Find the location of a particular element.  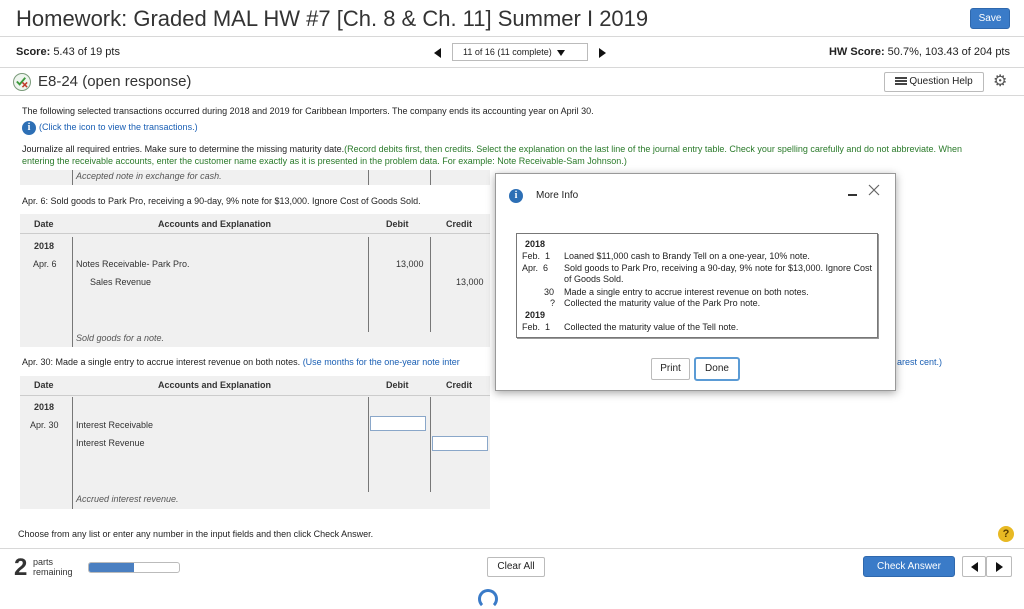

help-icon: ? is located at coordinates (1006, 534).